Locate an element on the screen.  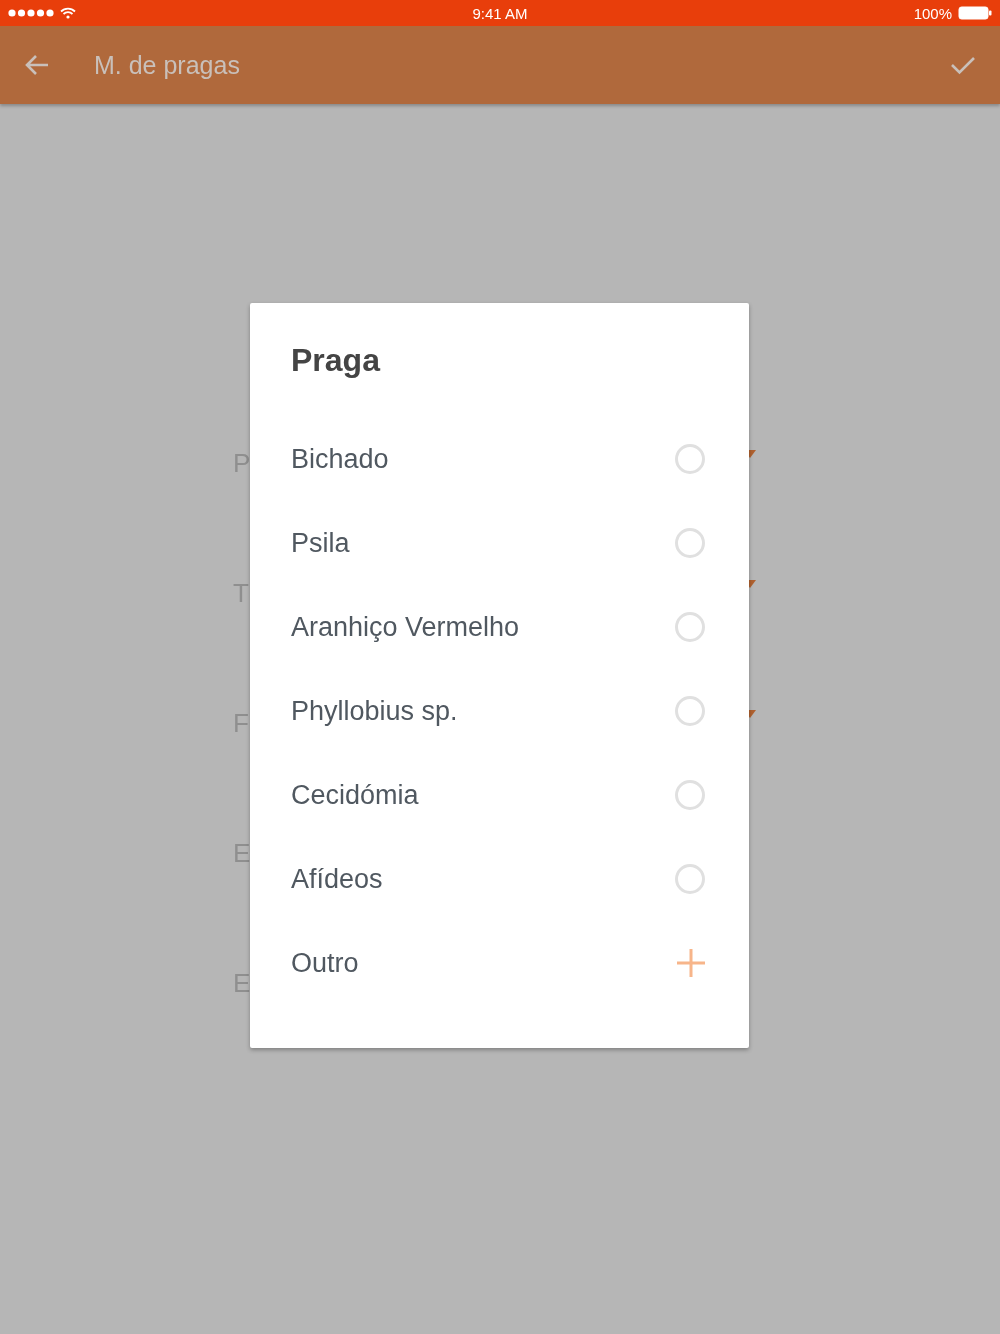
option-label: Psila is located at coordinates (320, 543).